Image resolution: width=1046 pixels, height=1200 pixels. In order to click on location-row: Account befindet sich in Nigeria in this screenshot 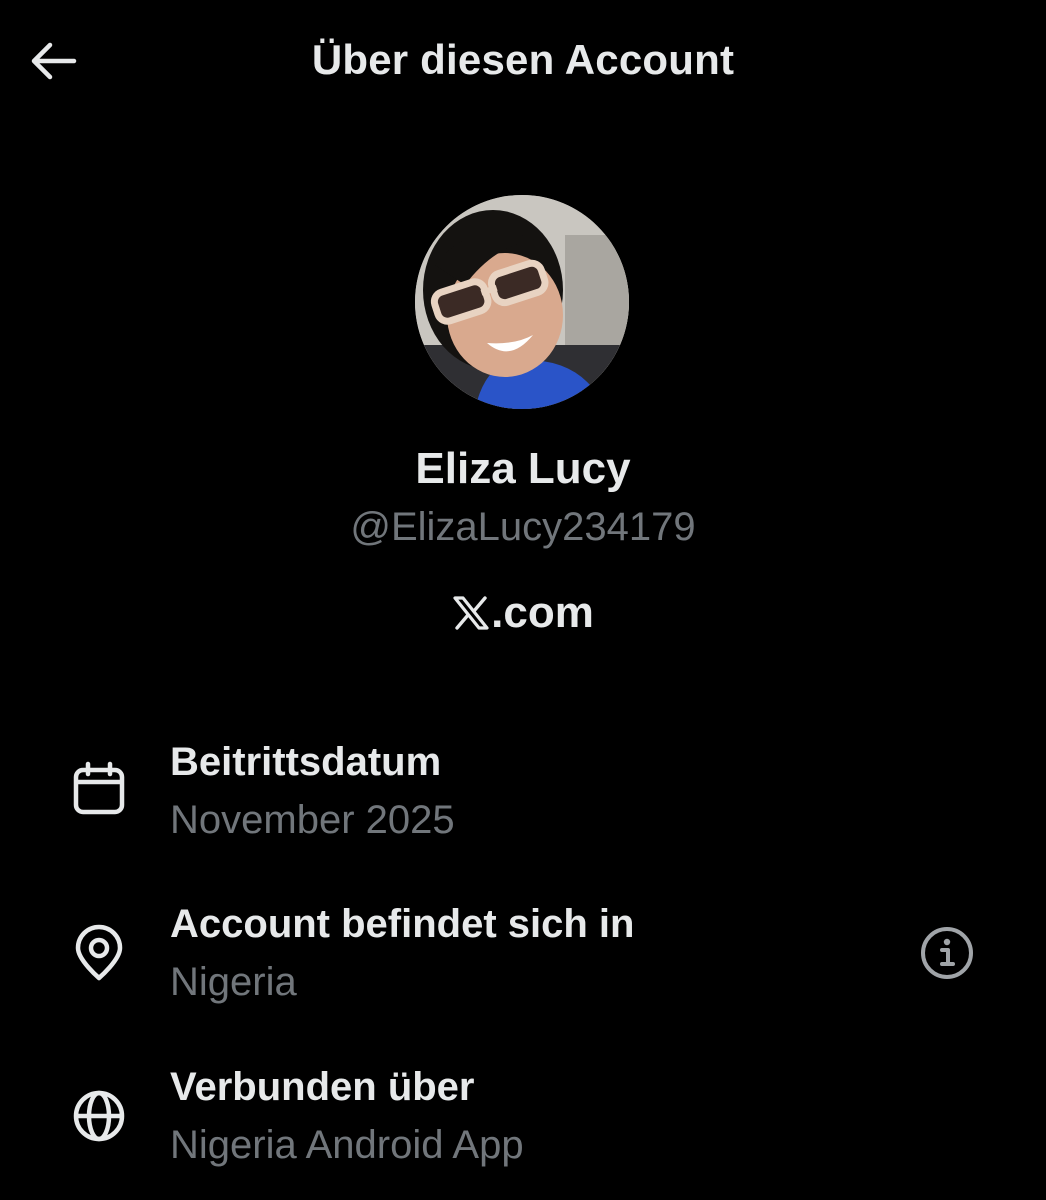, I will do `click(523, 955)`.